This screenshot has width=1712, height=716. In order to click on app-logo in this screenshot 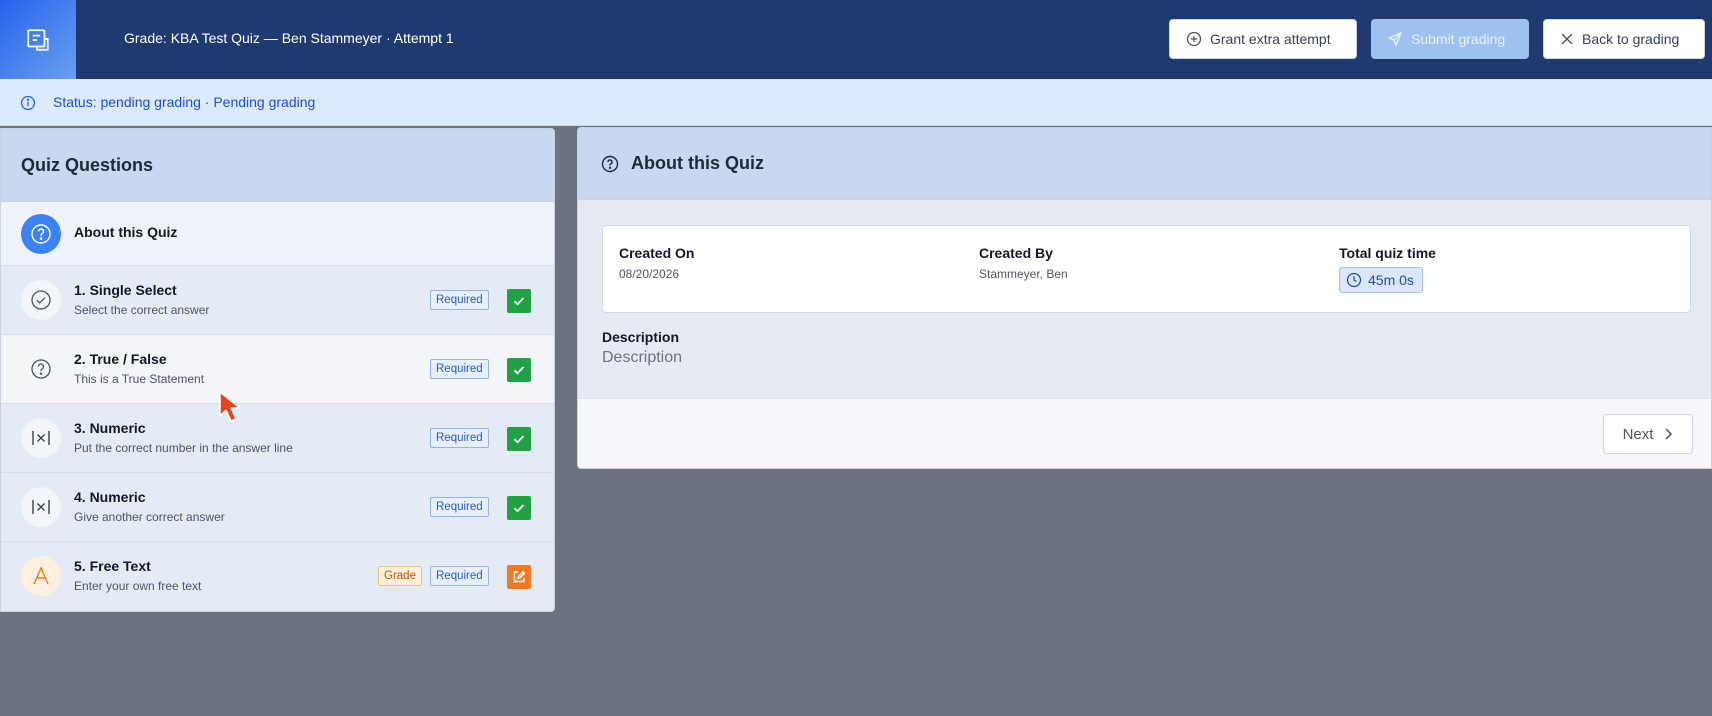, I will do `click(38, 39)`.